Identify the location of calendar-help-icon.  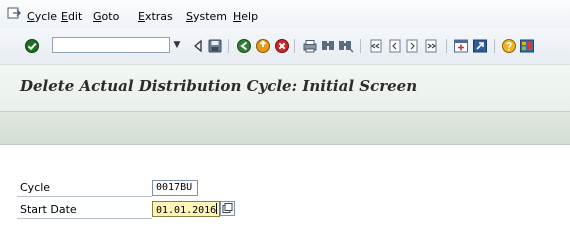
(227, 208).